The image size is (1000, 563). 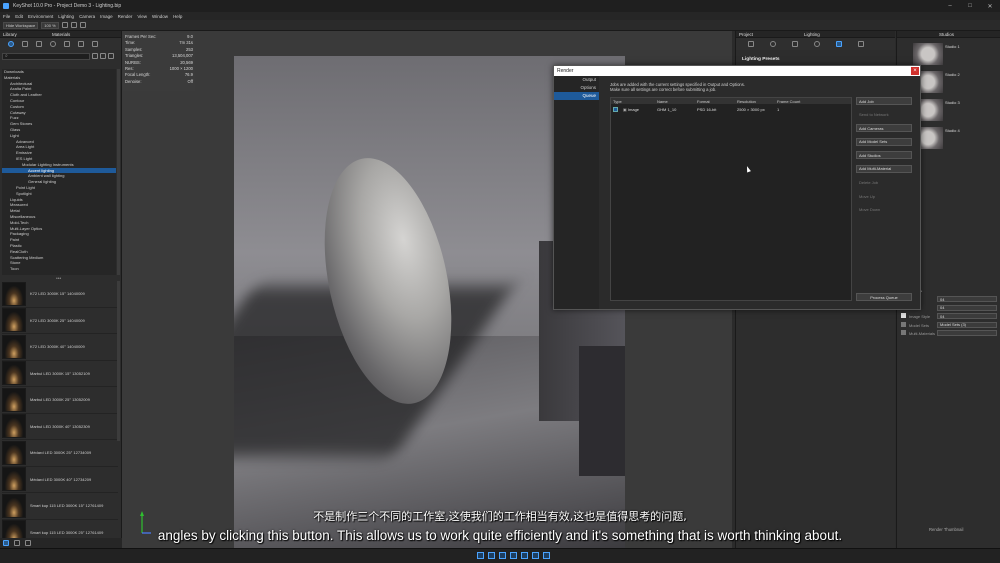 What do you see at coordinates (524, 555) in the screenshot?
I see `keyshotxr-icon` at bounding box center [524, 555].